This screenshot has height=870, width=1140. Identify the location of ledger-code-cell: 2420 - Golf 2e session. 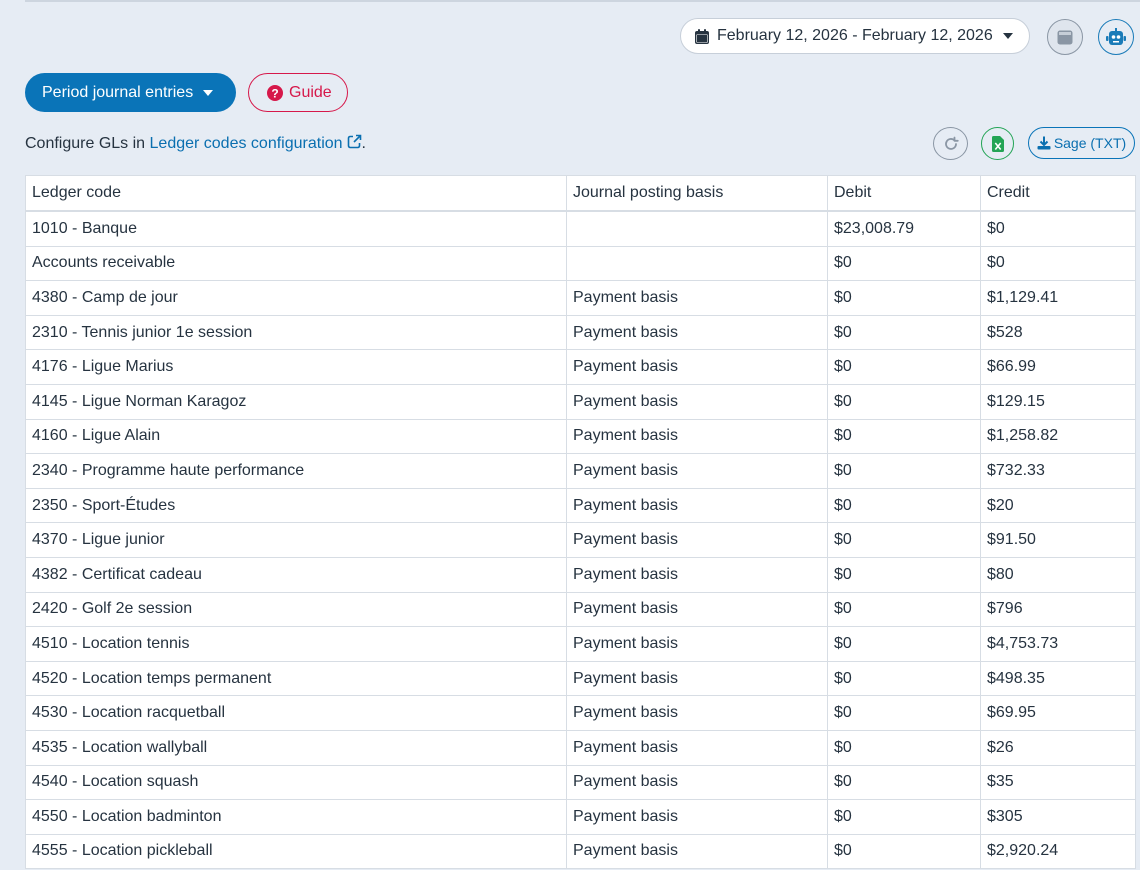
(296, 609).